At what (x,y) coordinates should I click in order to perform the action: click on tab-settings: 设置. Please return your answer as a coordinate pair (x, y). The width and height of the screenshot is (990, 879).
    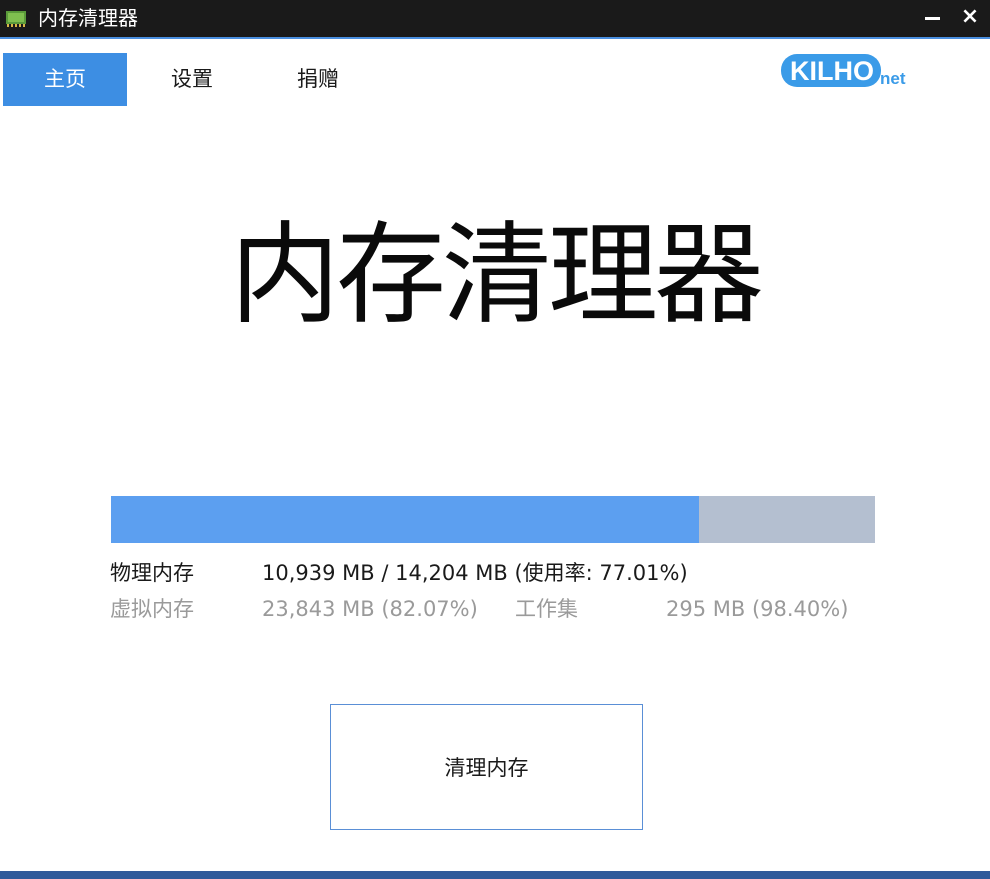
    Looking at the image, I should click on (192, 79).